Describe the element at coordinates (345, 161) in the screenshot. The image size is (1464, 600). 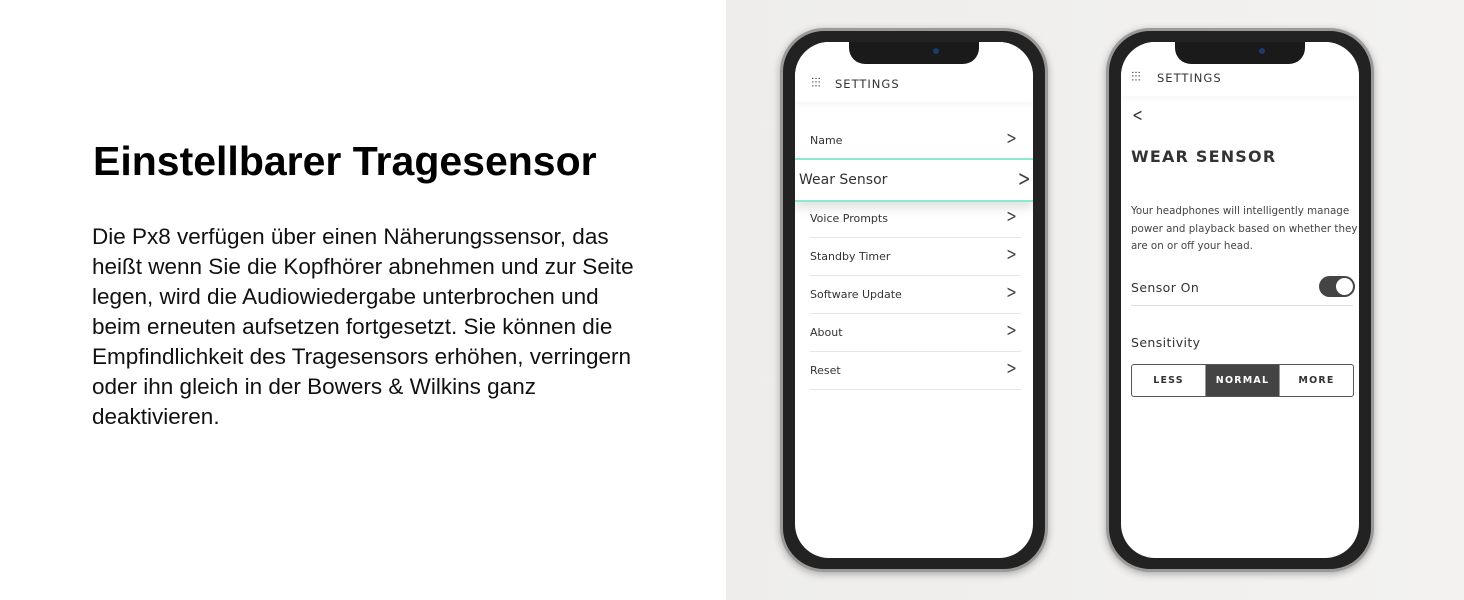
I see `heading: Einstellbarer Tragesensor` at that location.